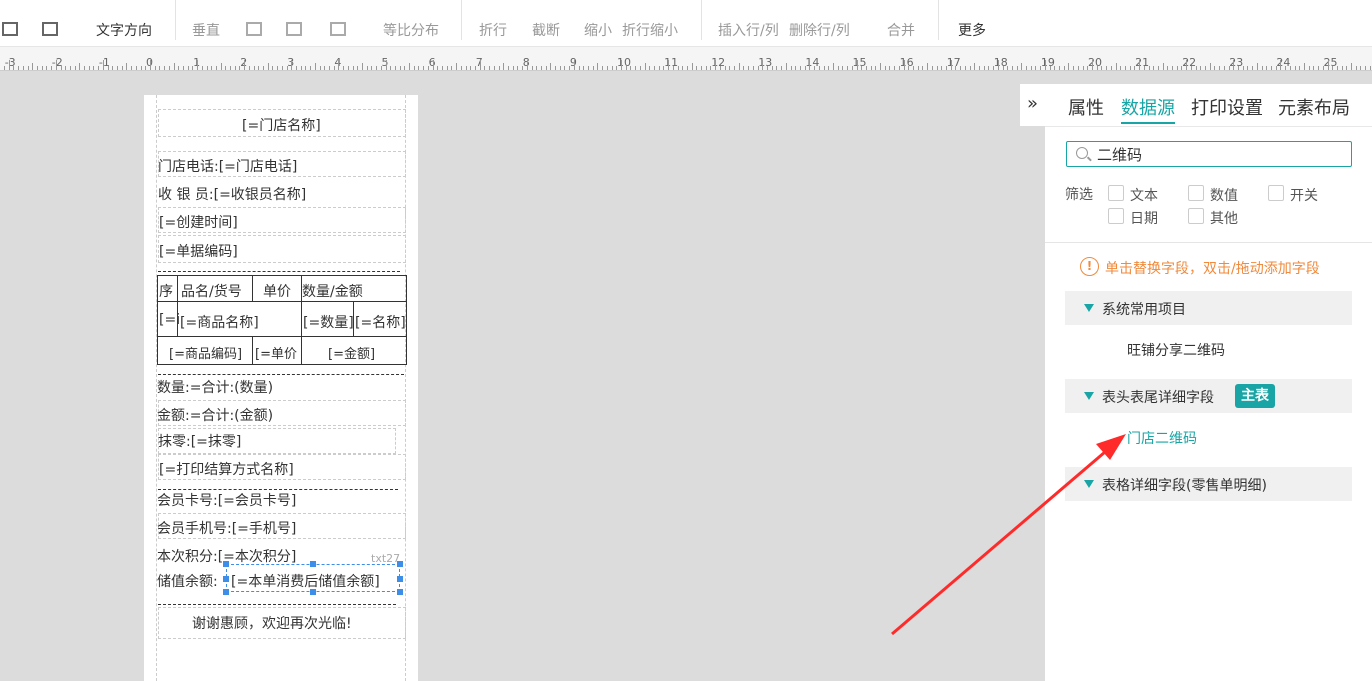 This screenshot has width=1372, height=681. What do you see at coordinates (1176, 350) in the screenshot?
I see `field-item-shop-share-qrcode: 旺铺分享二维码` at bounding box center [1176, 350].